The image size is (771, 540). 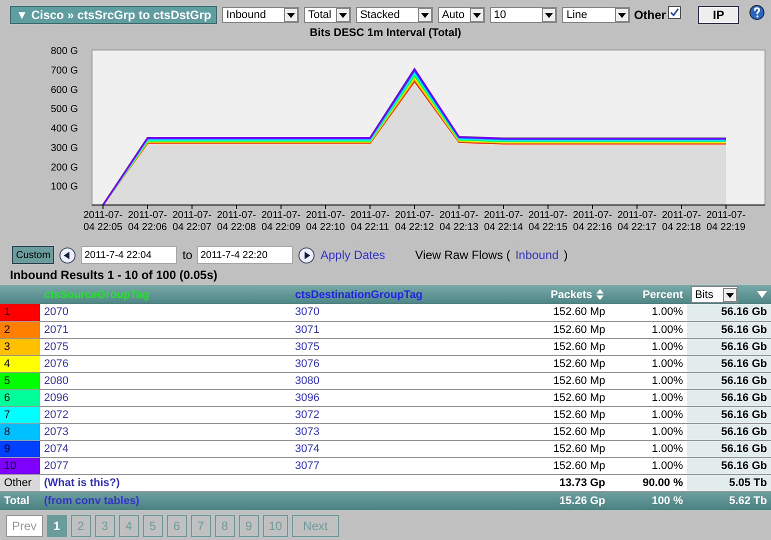 I want to click on y-axis-label: 200 G, so click(x=64, y=168).